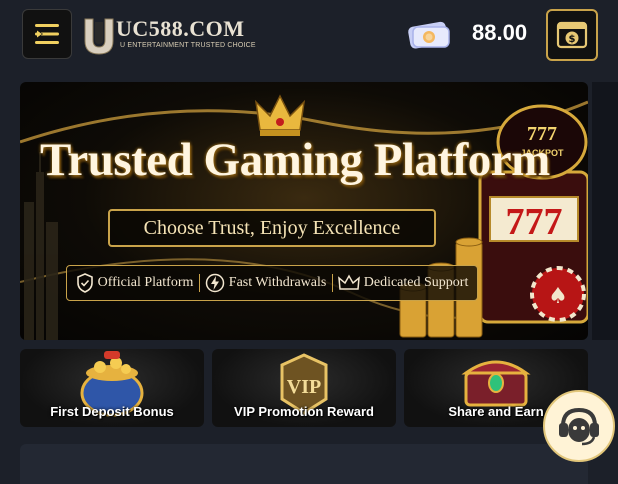 The height and width of the screenshot is (484, 618). Describe the element at coordinates (295, 160) in the screenshot. I see `banner-headline: Trusted Gaming Platform` at that location.